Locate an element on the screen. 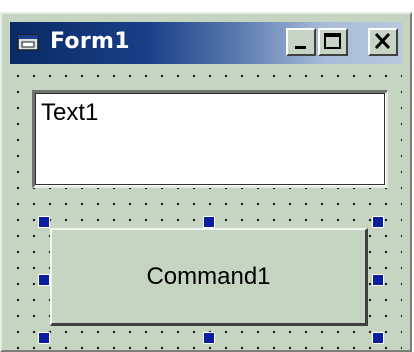 The width and height of the screenshot is (414, 352). selection-handle-middle-right is located at coordinates (378, 280).